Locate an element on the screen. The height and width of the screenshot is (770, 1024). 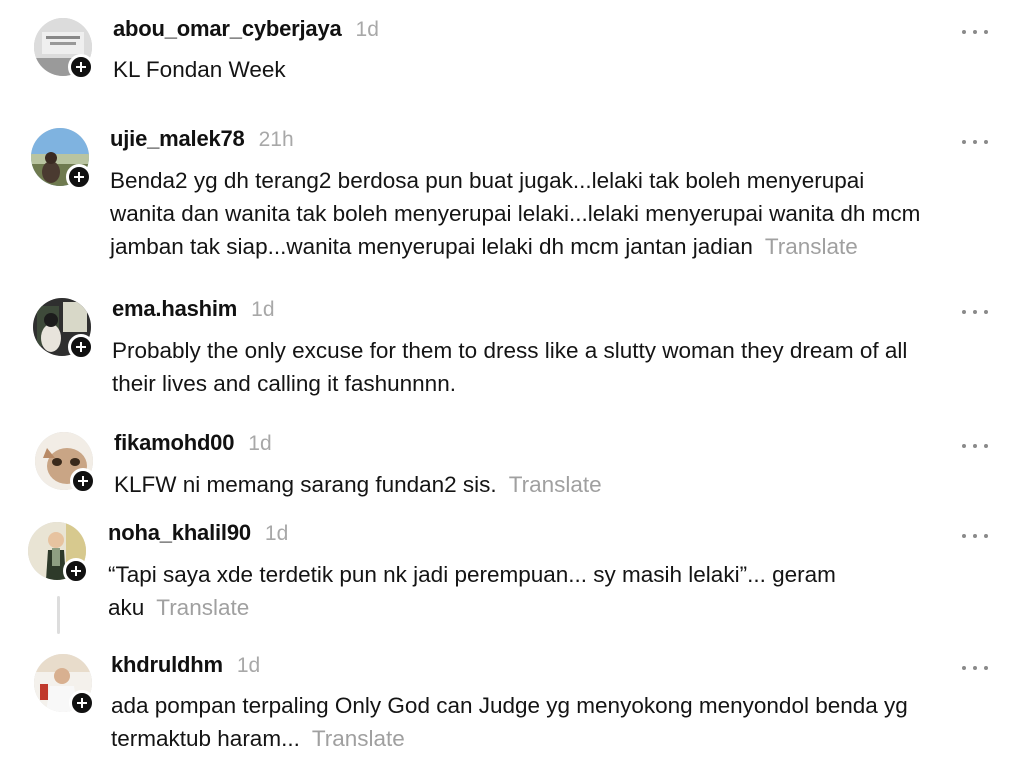
comment-text: KL Fondan Week is located at coordinates (199, 69).